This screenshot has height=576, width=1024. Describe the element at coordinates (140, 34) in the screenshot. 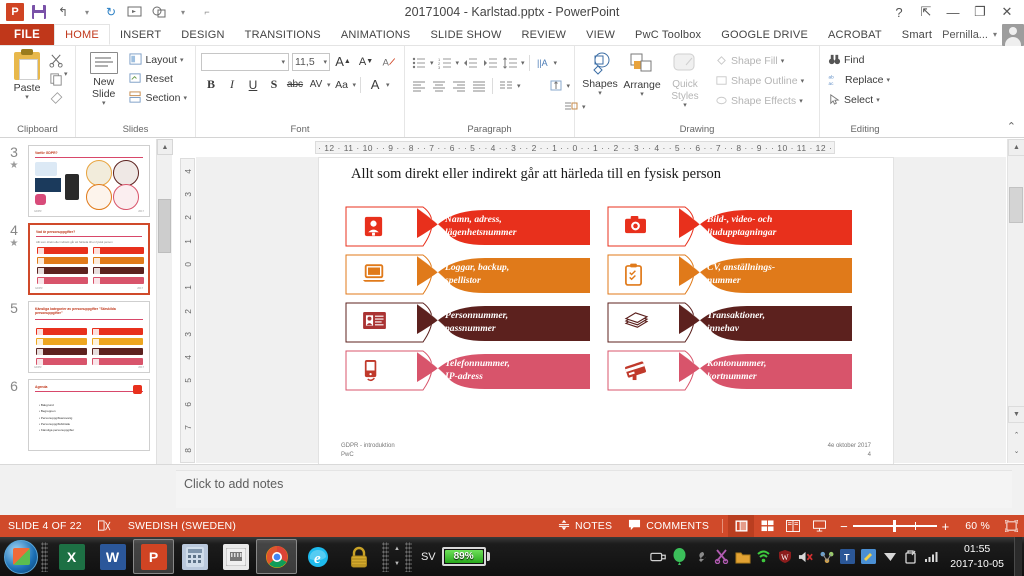

I see `tab-insert: INSERT` at that location.